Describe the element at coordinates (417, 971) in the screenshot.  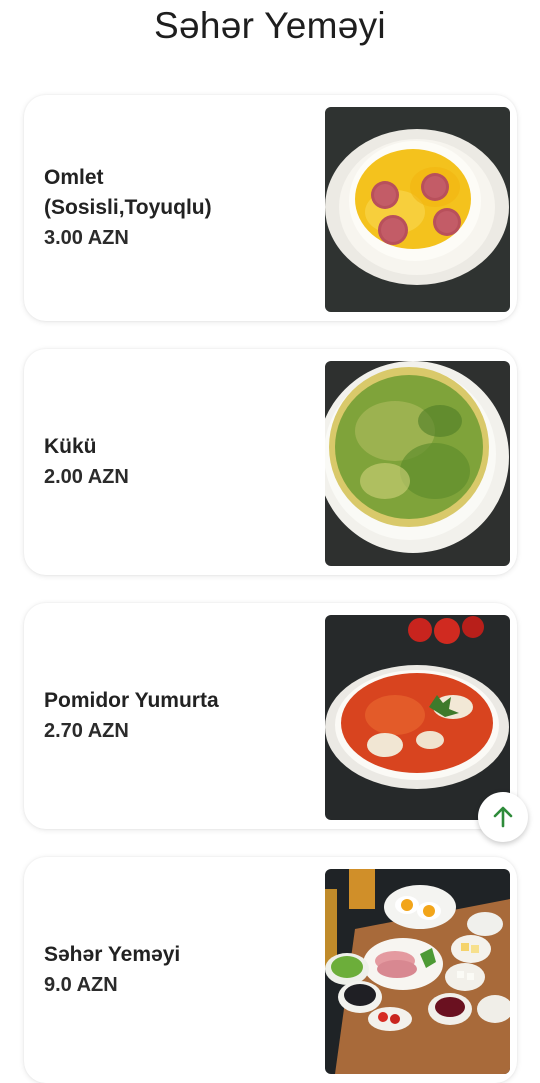
I see `breakfast-platter-photo` at that location.